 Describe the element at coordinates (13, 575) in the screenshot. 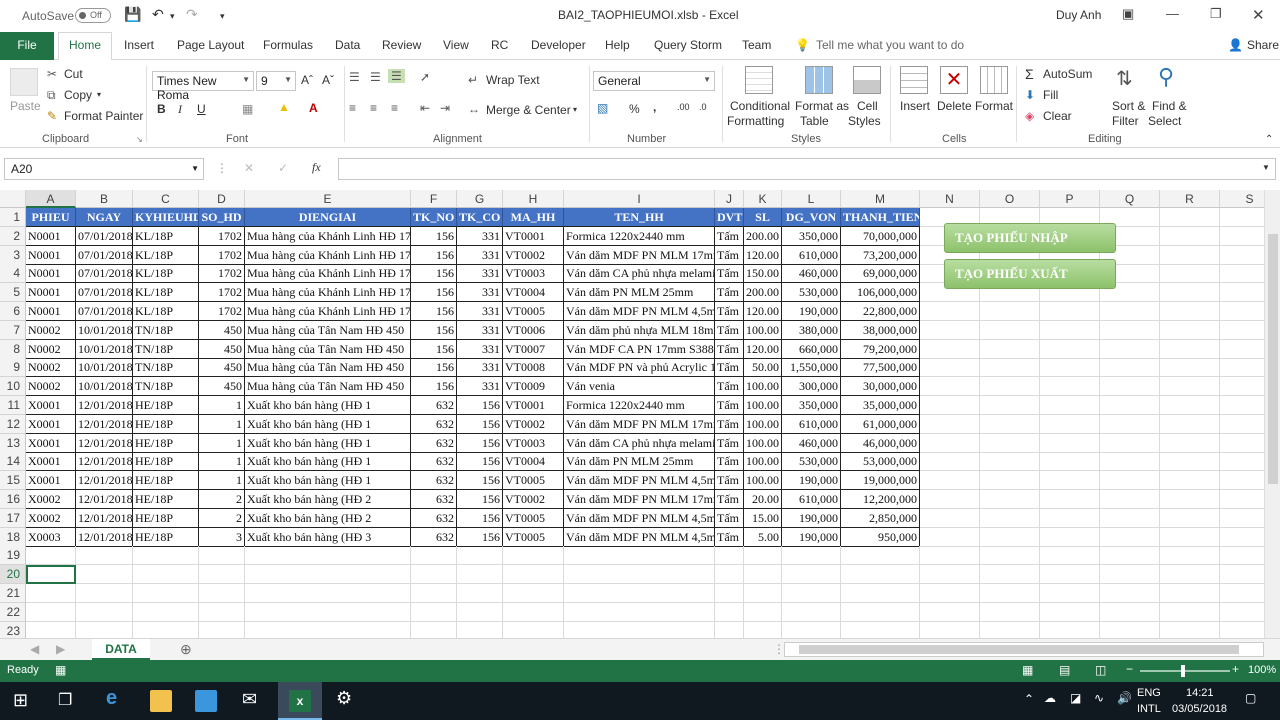

I see `row-header-20: 20` at that location.